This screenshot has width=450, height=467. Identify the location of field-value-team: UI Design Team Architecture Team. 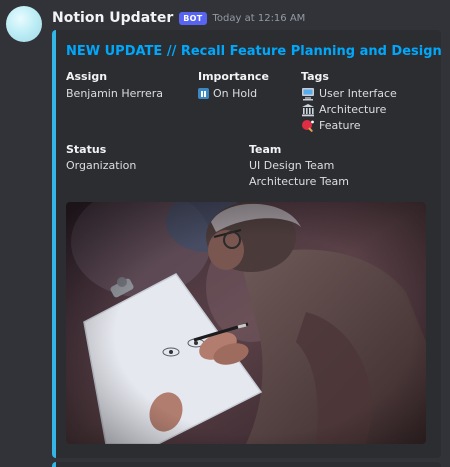
(299, 174).